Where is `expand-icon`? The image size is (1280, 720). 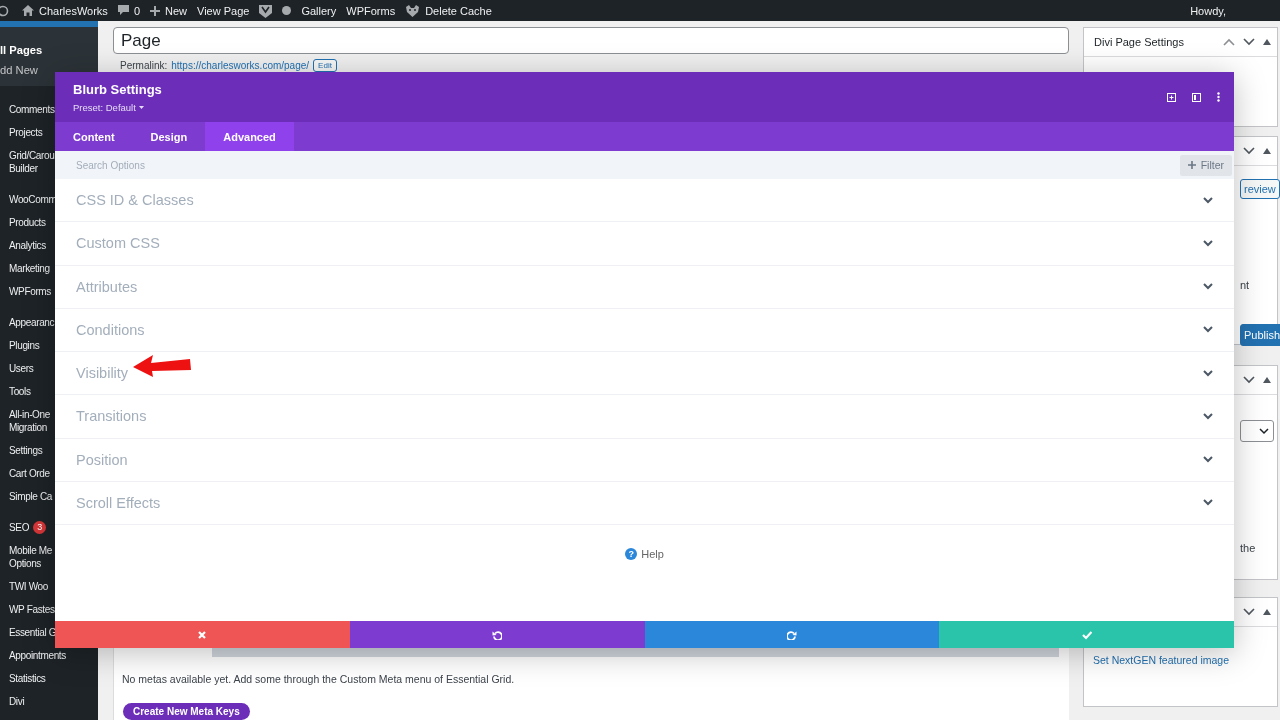 expand-icon is located at coordinates (1171, 97).